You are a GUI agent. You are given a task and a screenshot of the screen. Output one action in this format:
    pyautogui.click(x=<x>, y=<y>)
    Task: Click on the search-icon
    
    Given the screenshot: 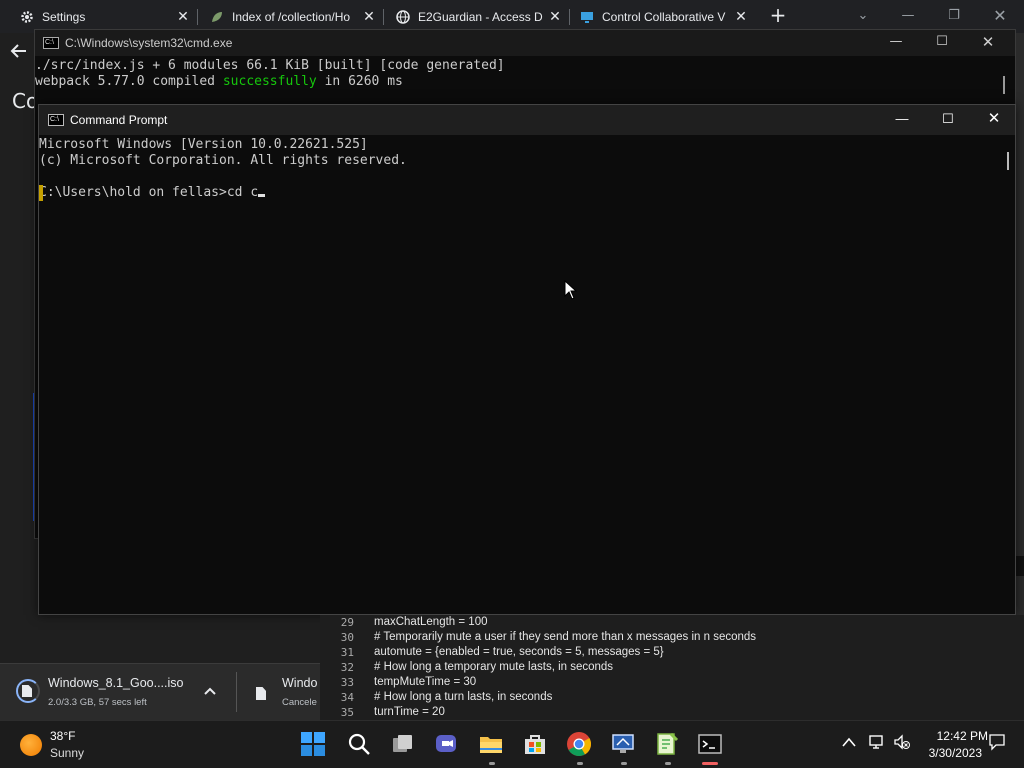 What is the action you would take?
    pyautogui.click(x=360, y=745)
    